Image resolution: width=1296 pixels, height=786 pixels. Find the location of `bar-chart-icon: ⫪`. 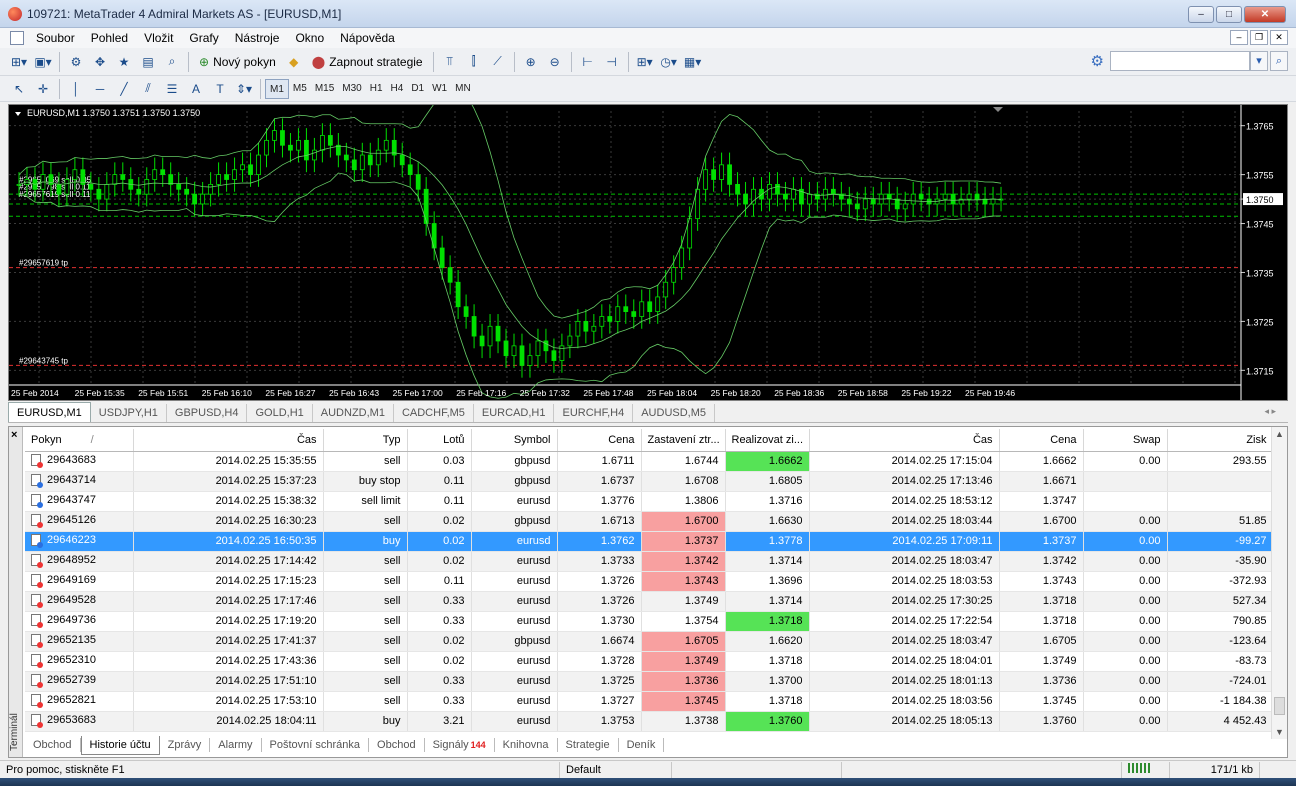

bar-chart-icon: ⫪ is located at coordinates (450, 62).